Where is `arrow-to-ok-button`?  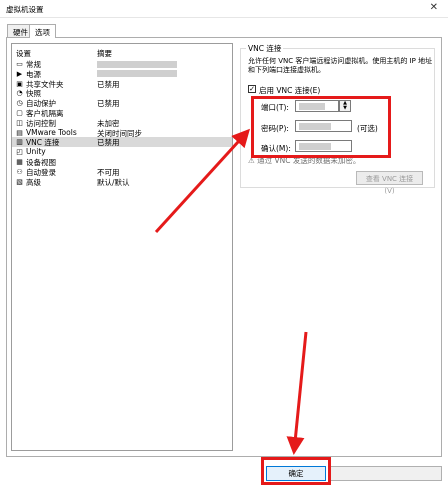 arrow-to-ok-button is located at coordinates (297, 393).